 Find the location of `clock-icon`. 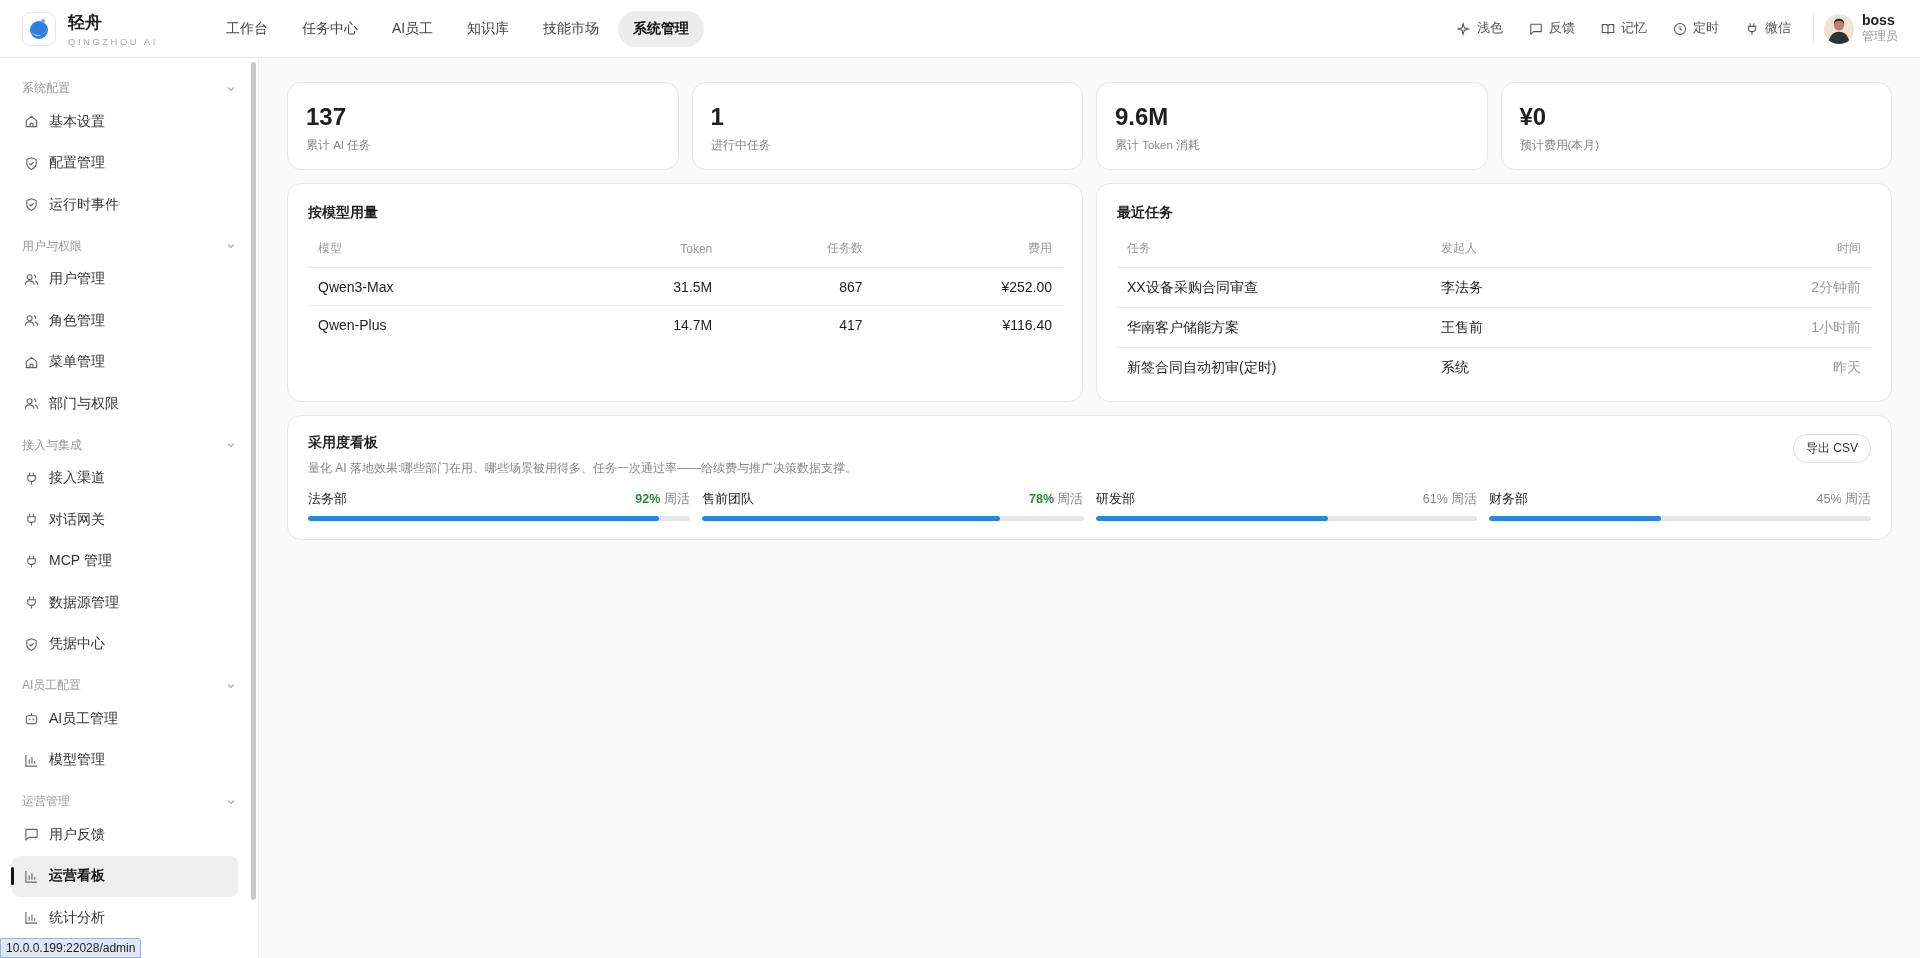

clock-icon is located at coordinates (1680, 28).